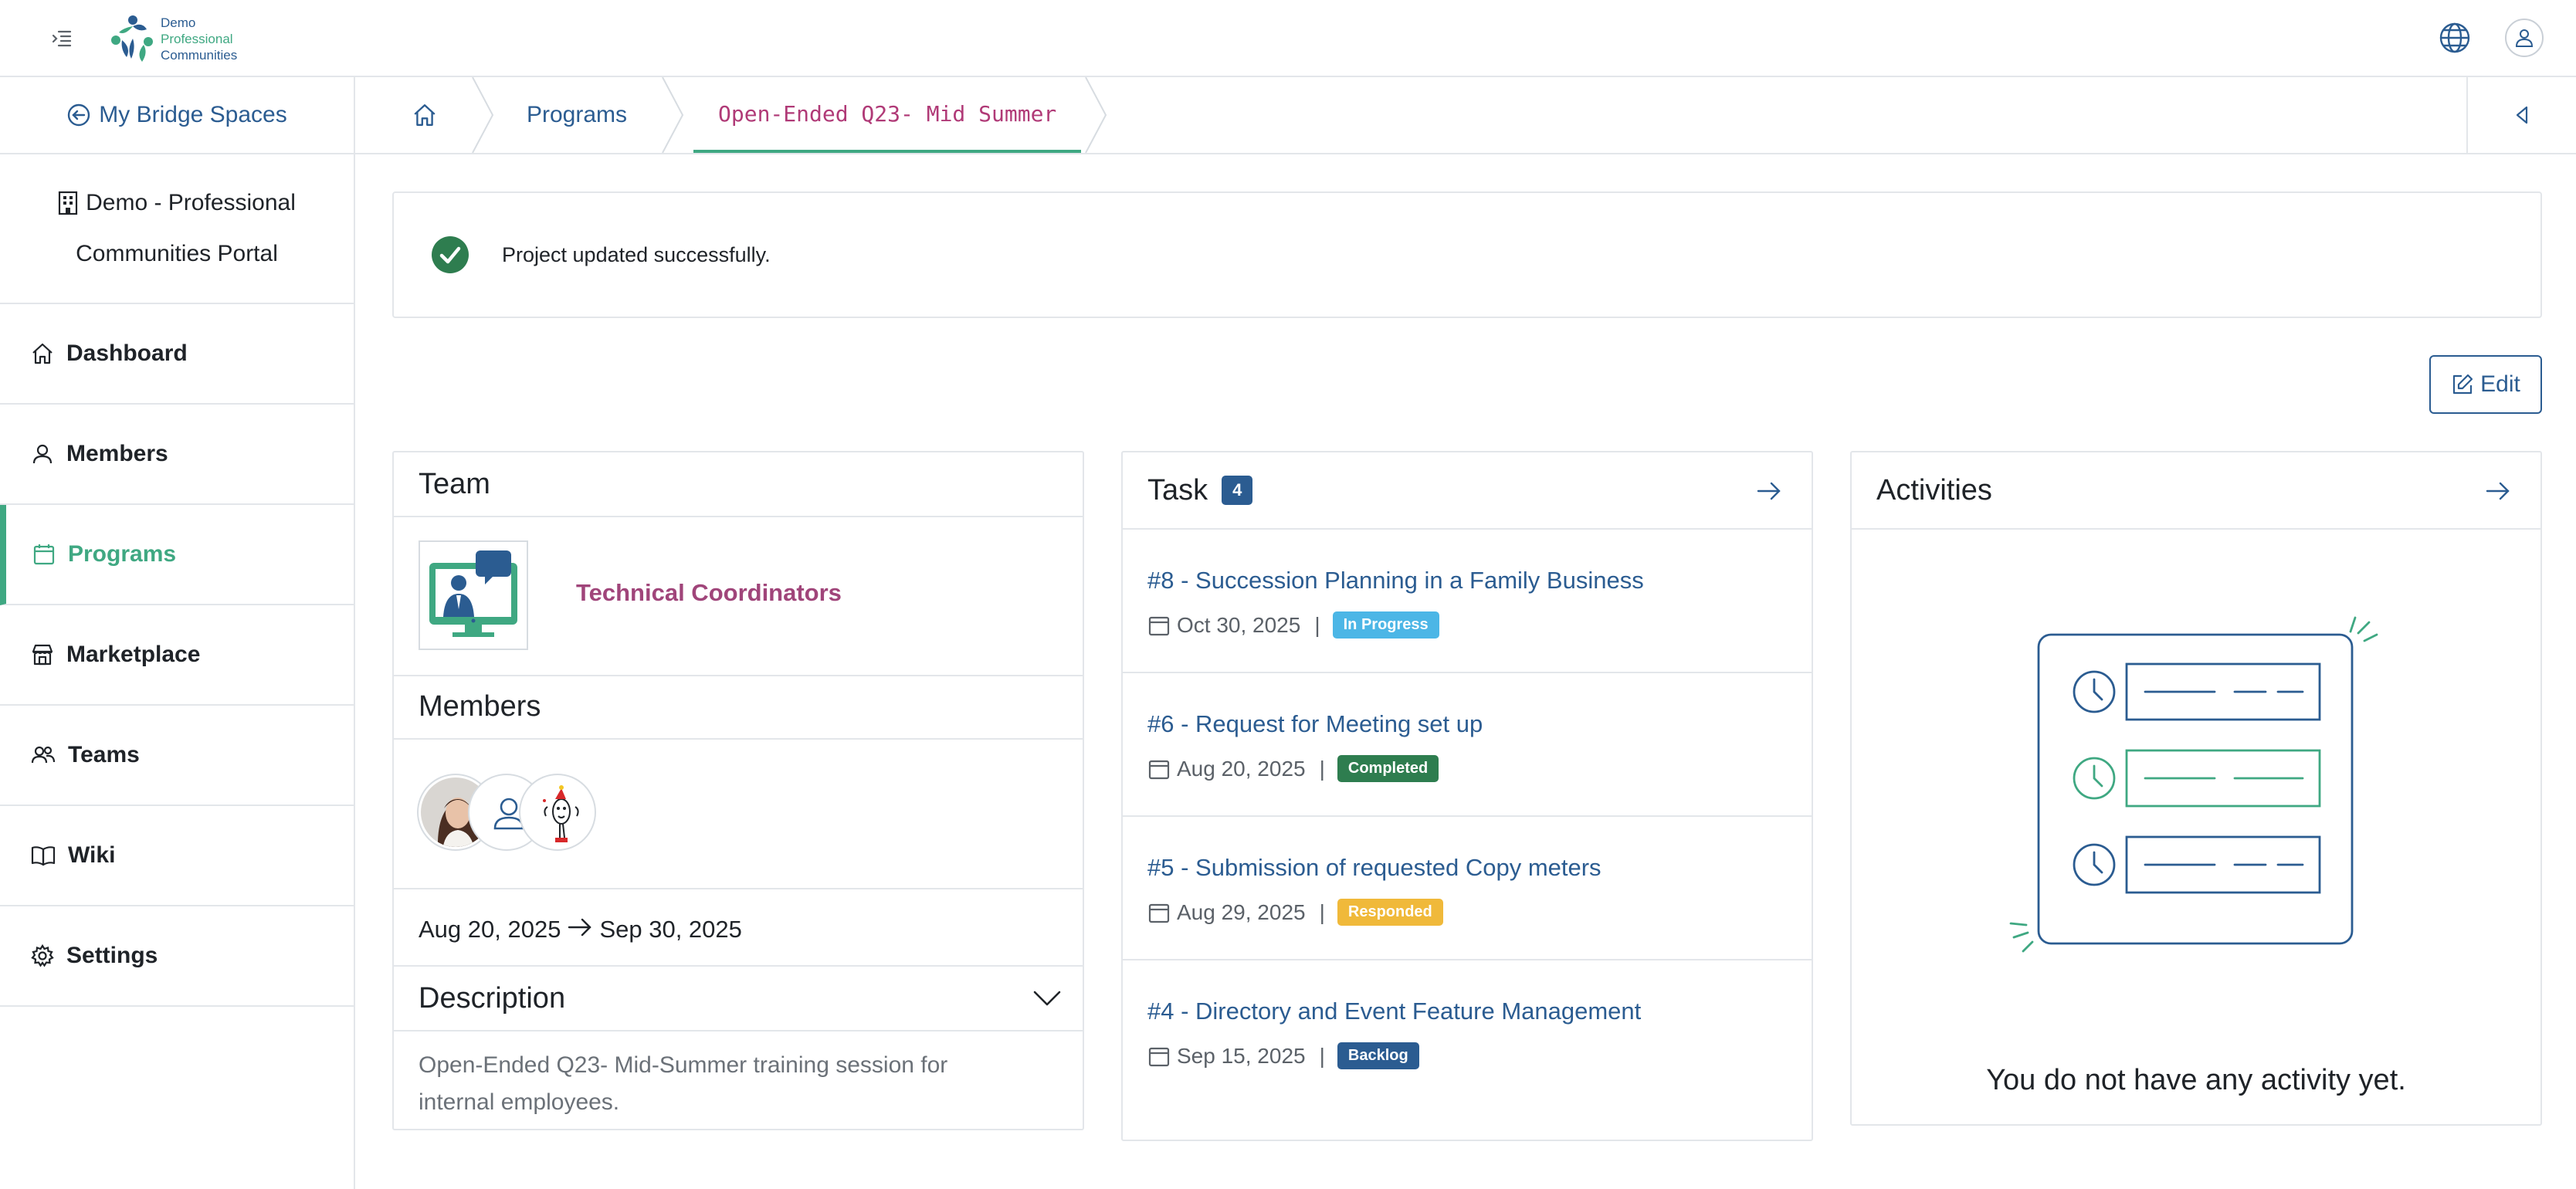  What do you see at coordinates (199, 55) in the screenshot?
I see `logo-line-3: Communities` at bounding box center [199, 55].